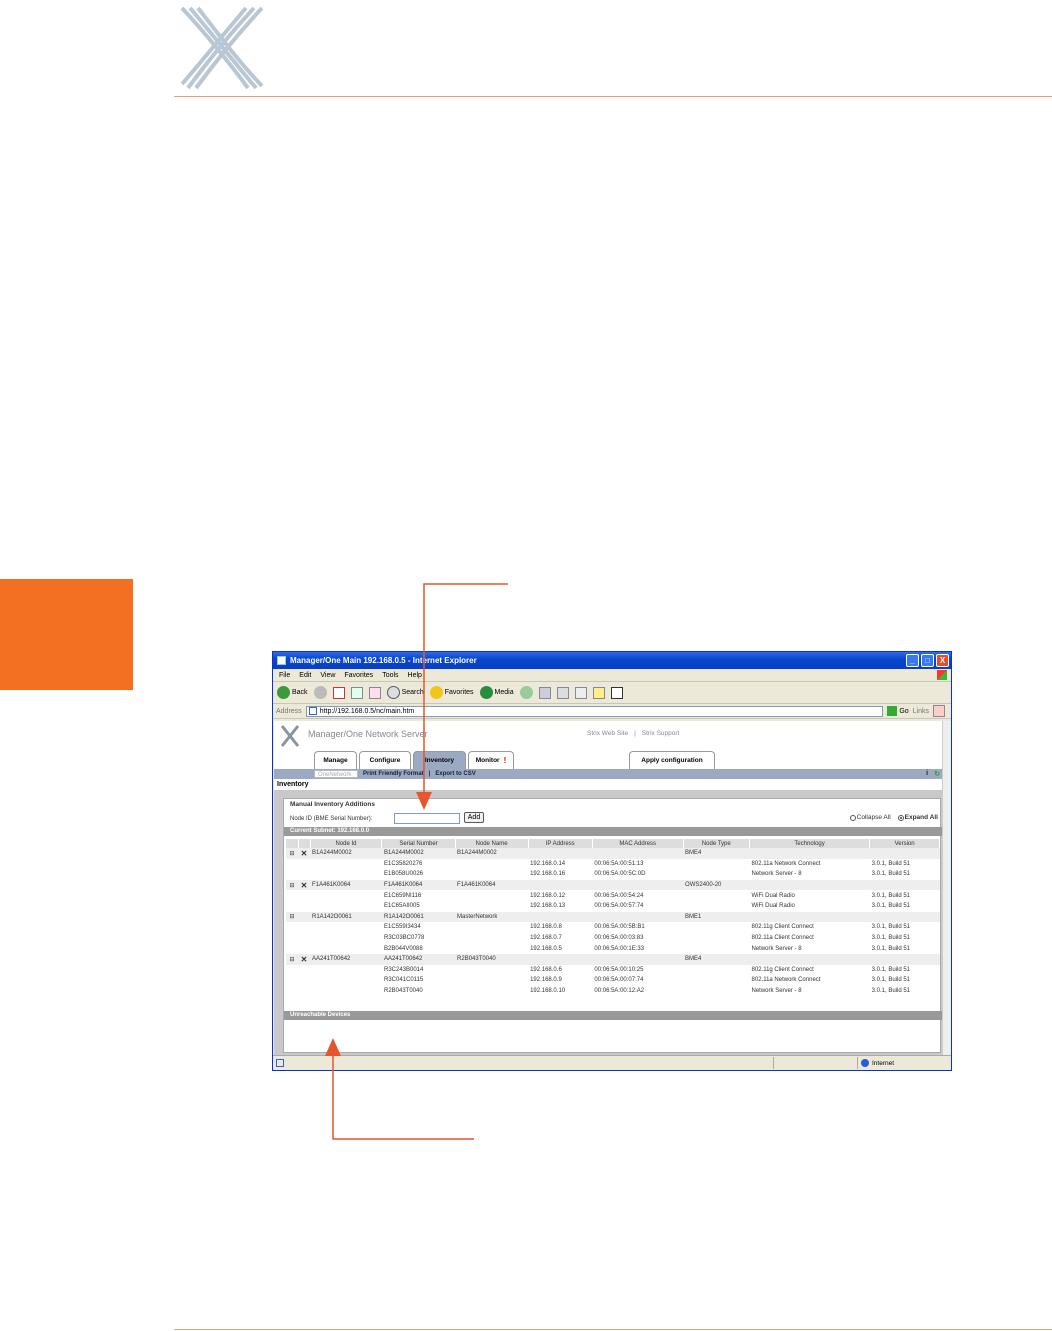 Image resolution: width=1052 pixels, height=1331 pixels. What do you see at coordinates (594, 711) in the screenshot?
I see `address-input: http://192.168.0.5/nc/main.htm` at bounding box center [594, 711].